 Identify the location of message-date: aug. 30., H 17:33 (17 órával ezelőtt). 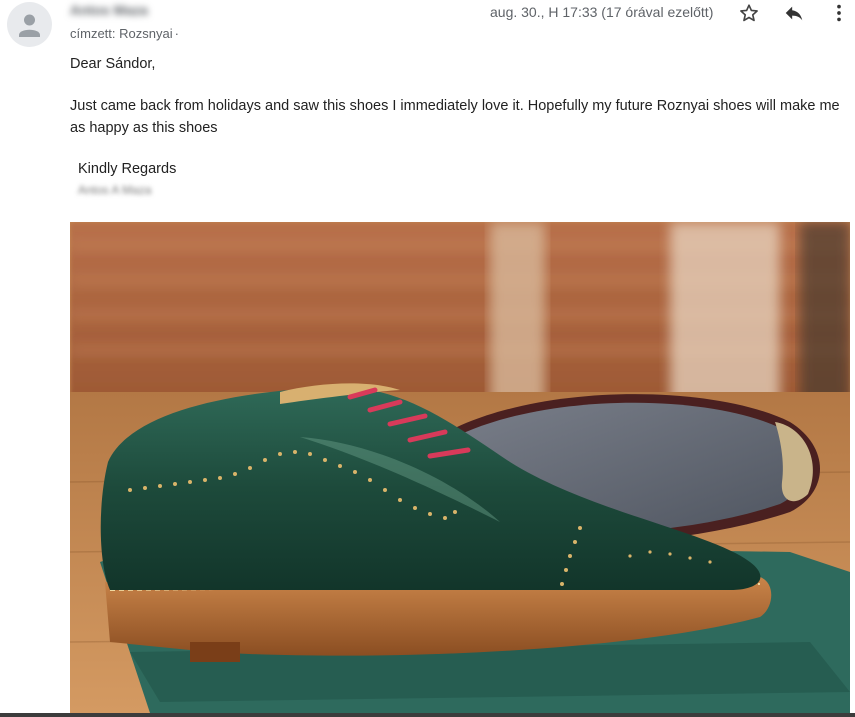
(602, 12).